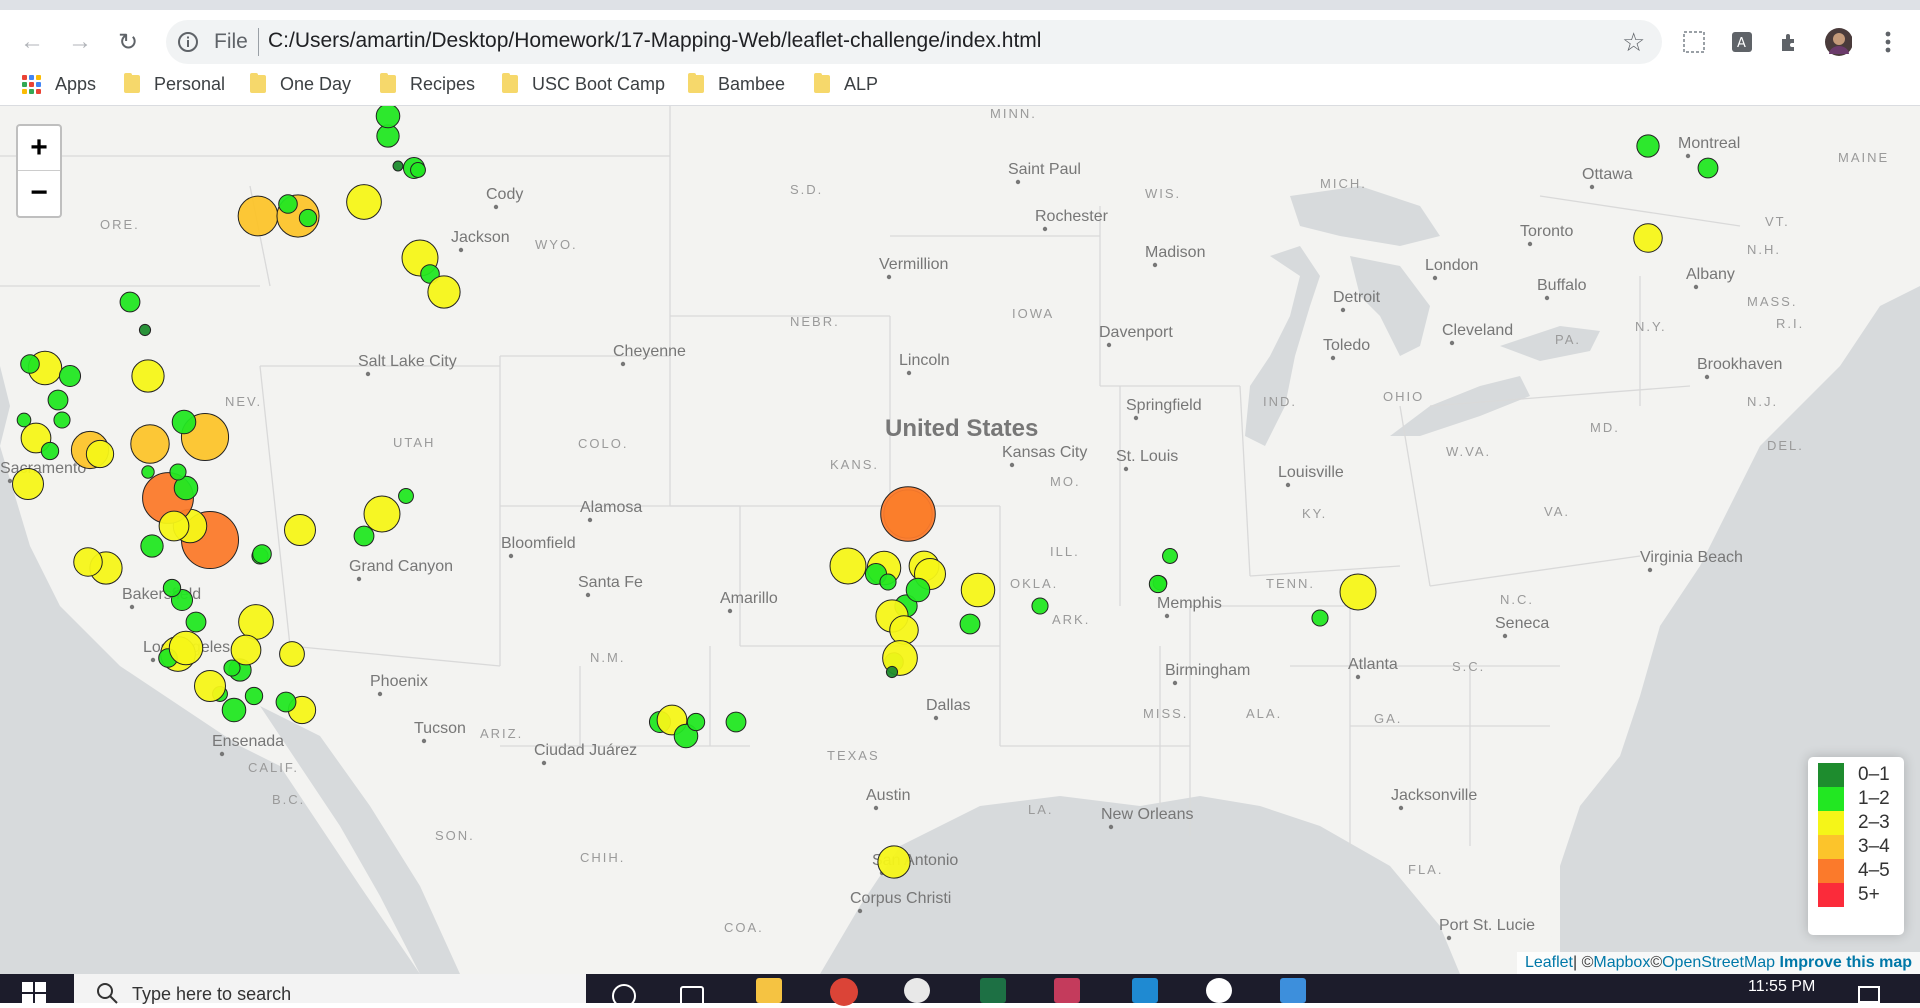 Image resolution: width=1920 pixels, height=1008 pixels. I want to click on leaflet-link: Leaflet, so click(1549, 963).